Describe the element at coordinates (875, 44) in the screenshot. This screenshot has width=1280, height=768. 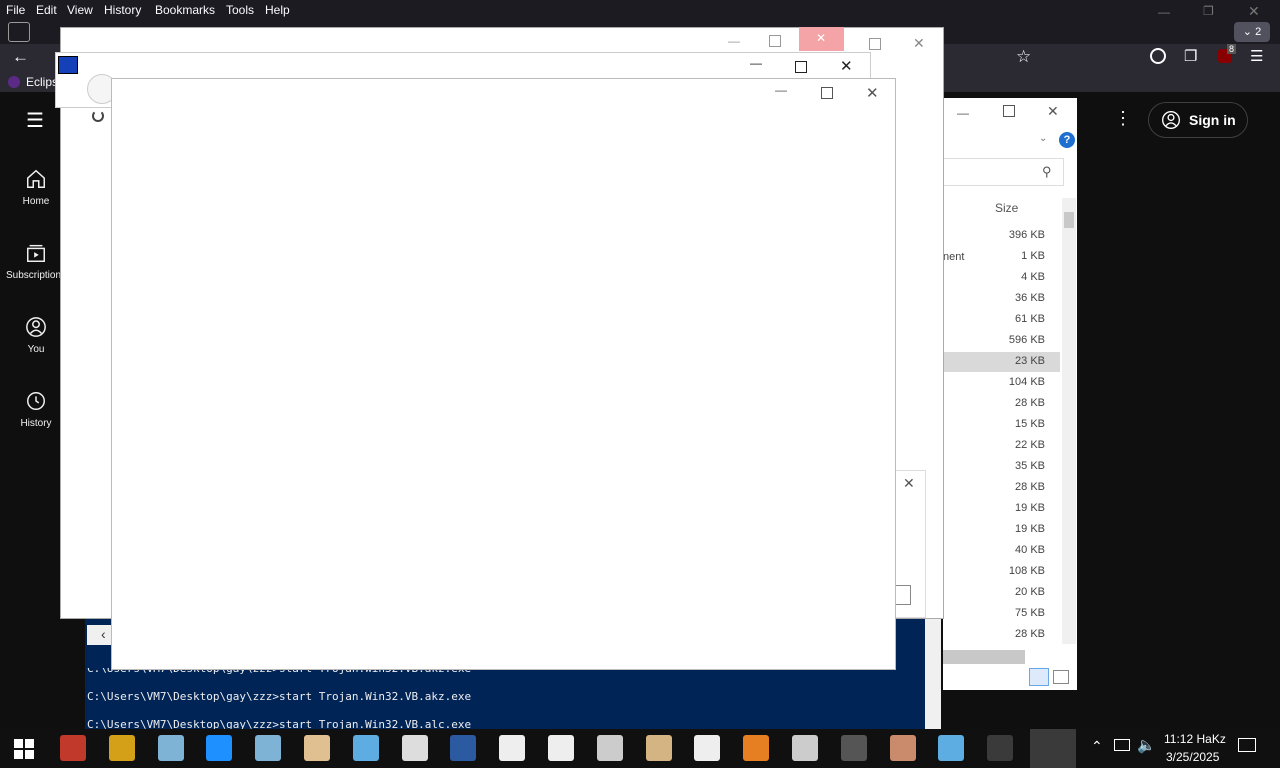
I see `bg2-maximize-icon` at that location.